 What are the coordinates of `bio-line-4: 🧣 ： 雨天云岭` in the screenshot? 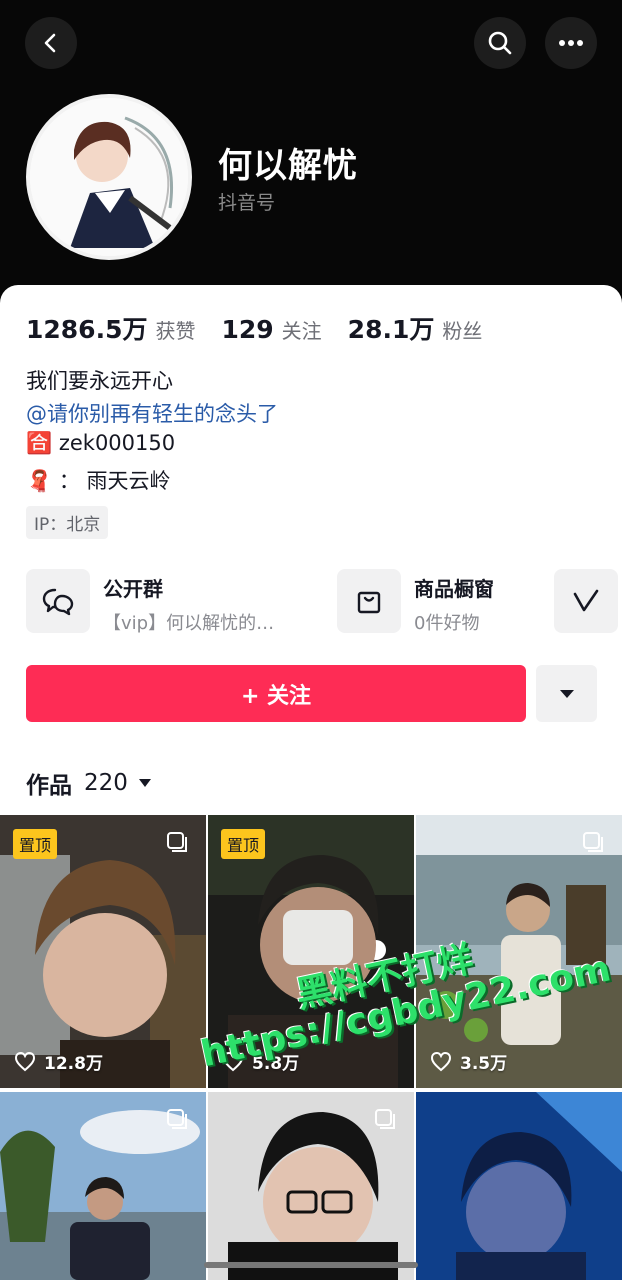 It's located at (98, 480).